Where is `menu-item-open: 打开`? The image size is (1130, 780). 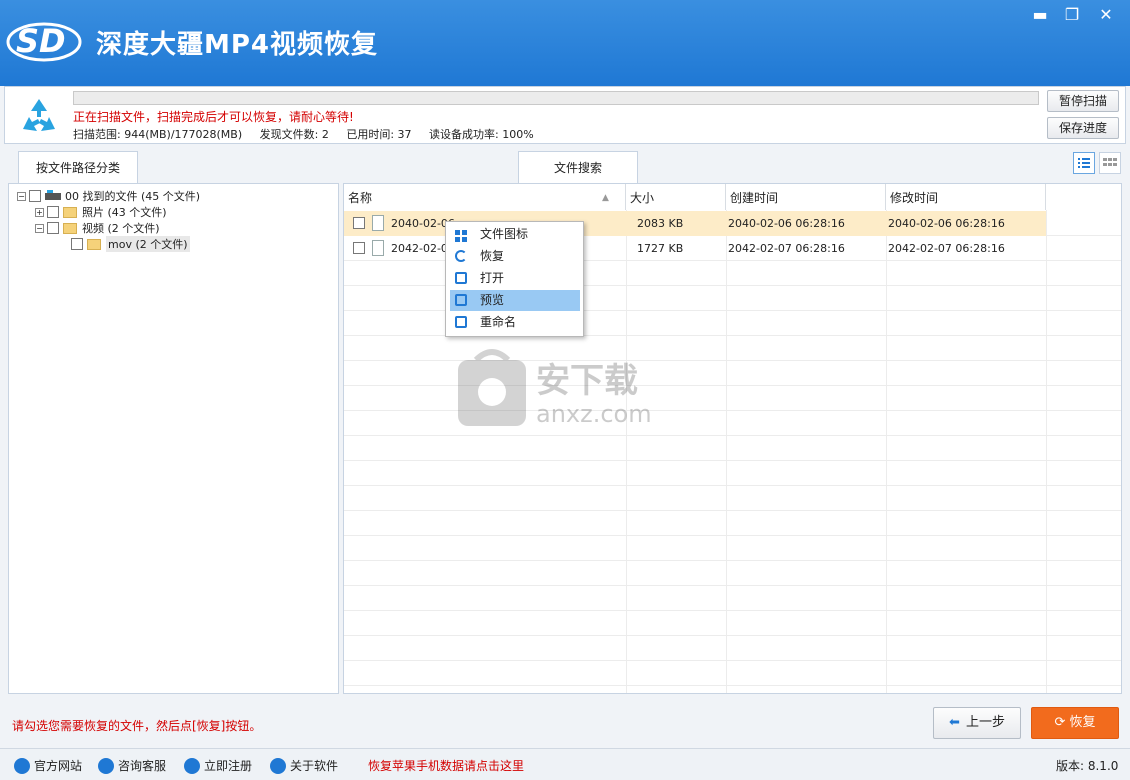
menu-item-open: 打开 is located at coordinates (515, 278).